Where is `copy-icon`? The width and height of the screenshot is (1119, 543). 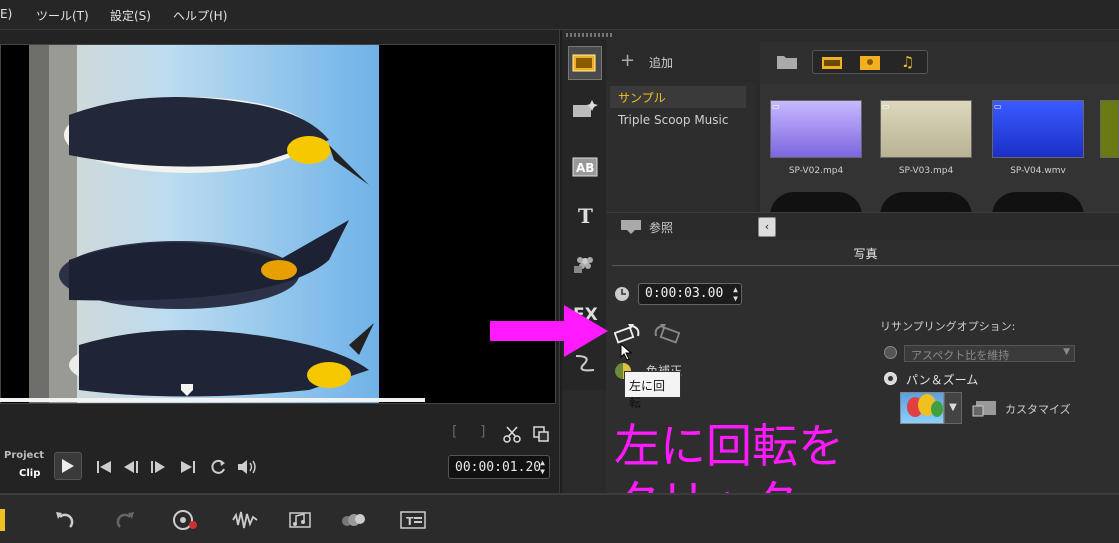
copy-icon is located at coordinates (541, 434).